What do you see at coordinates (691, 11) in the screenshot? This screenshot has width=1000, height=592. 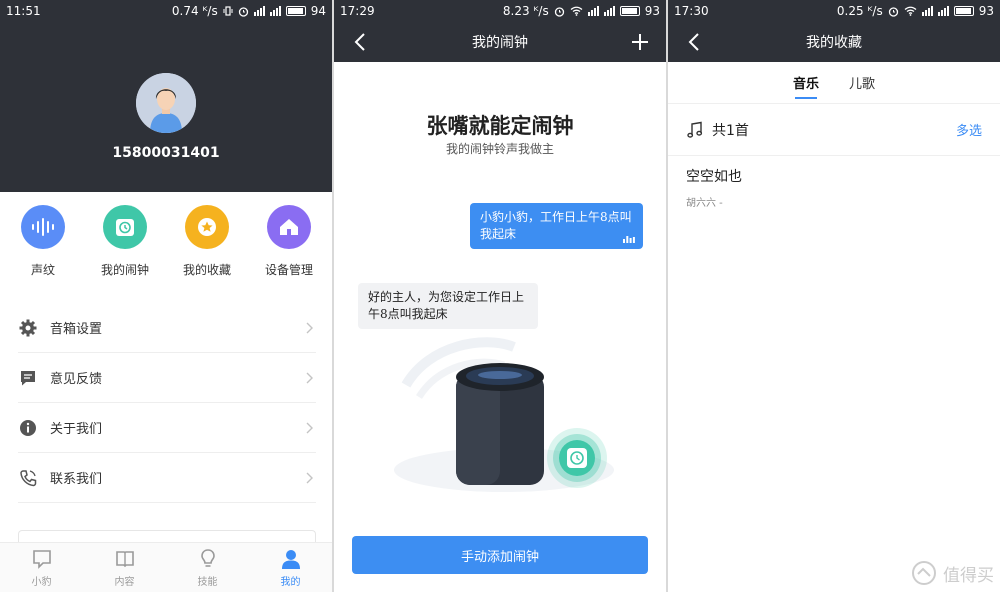 I see `status-time: 17:30` at bounding box center [691, 11].